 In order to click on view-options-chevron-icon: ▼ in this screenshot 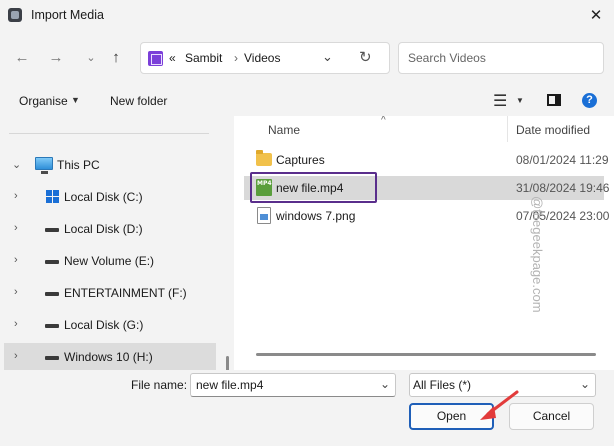, I will do `click(520, 100)`.